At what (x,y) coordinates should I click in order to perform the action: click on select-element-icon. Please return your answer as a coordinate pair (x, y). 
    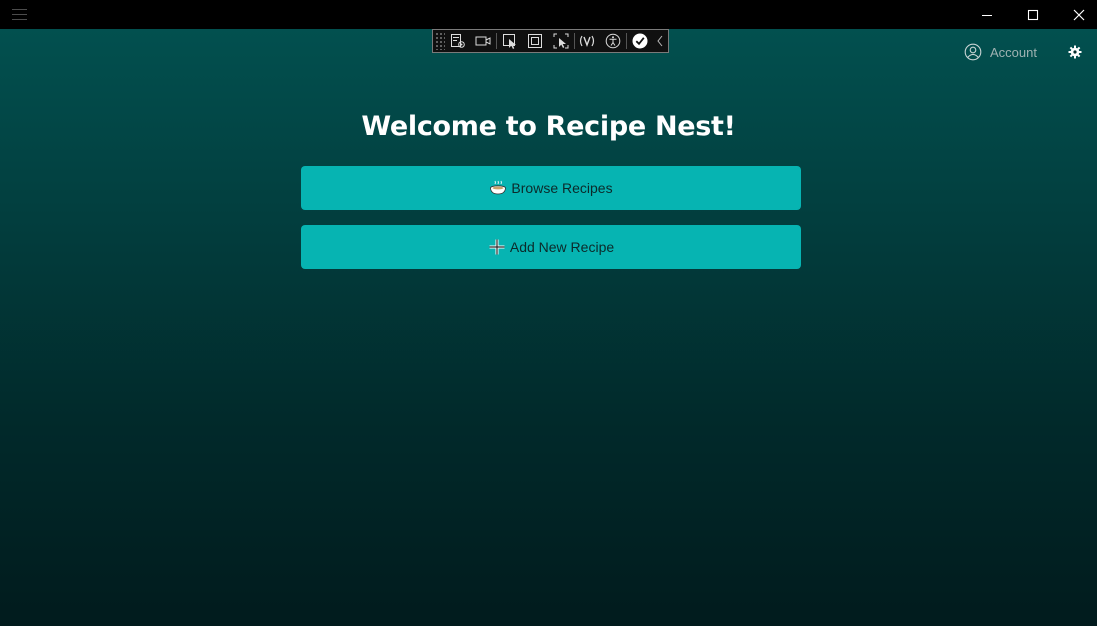
    Looking at the image, I should click on (509, 41).